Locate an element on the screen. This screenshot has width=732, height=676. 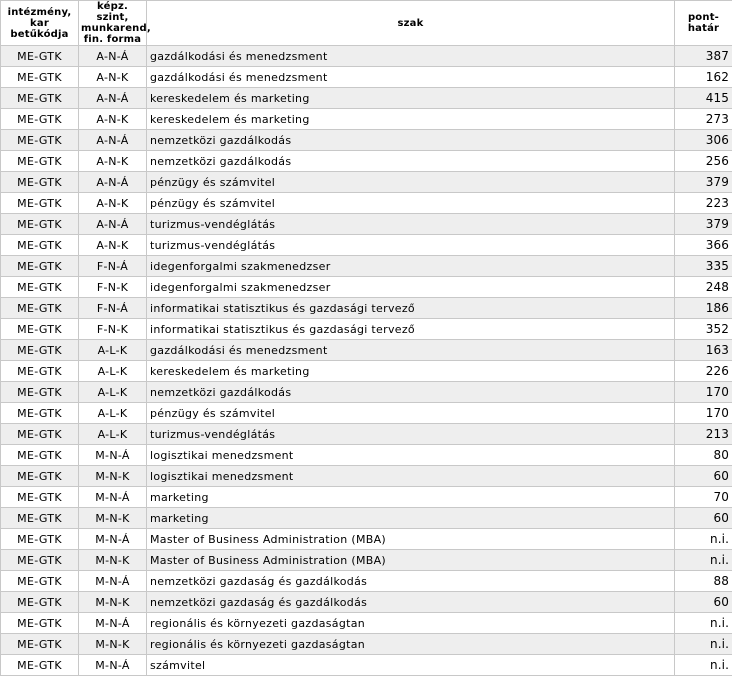
major-cell: számvitel is located at coordinates (411, 665).